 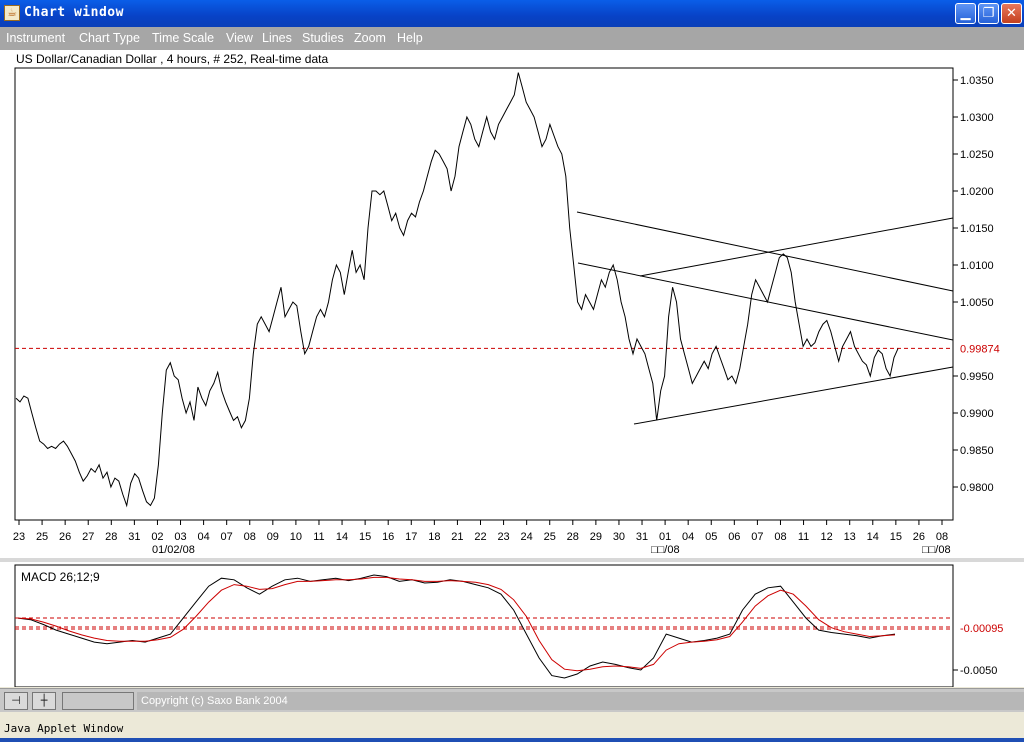 I want to click on y-tick-label: 1.0150, so click(x=977, y=229).